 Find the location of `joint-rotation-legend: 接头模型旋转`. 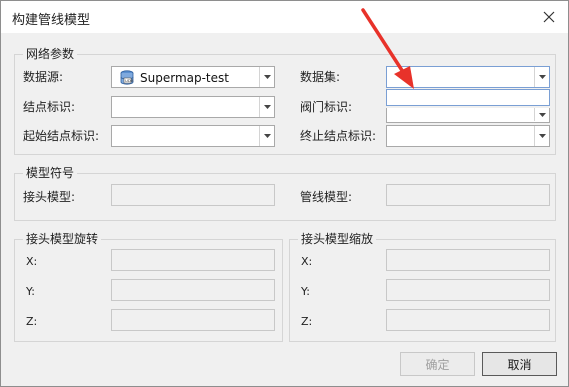

joint-rotation-legend: 接头模型旋转 is located at coordinates (62, 239).